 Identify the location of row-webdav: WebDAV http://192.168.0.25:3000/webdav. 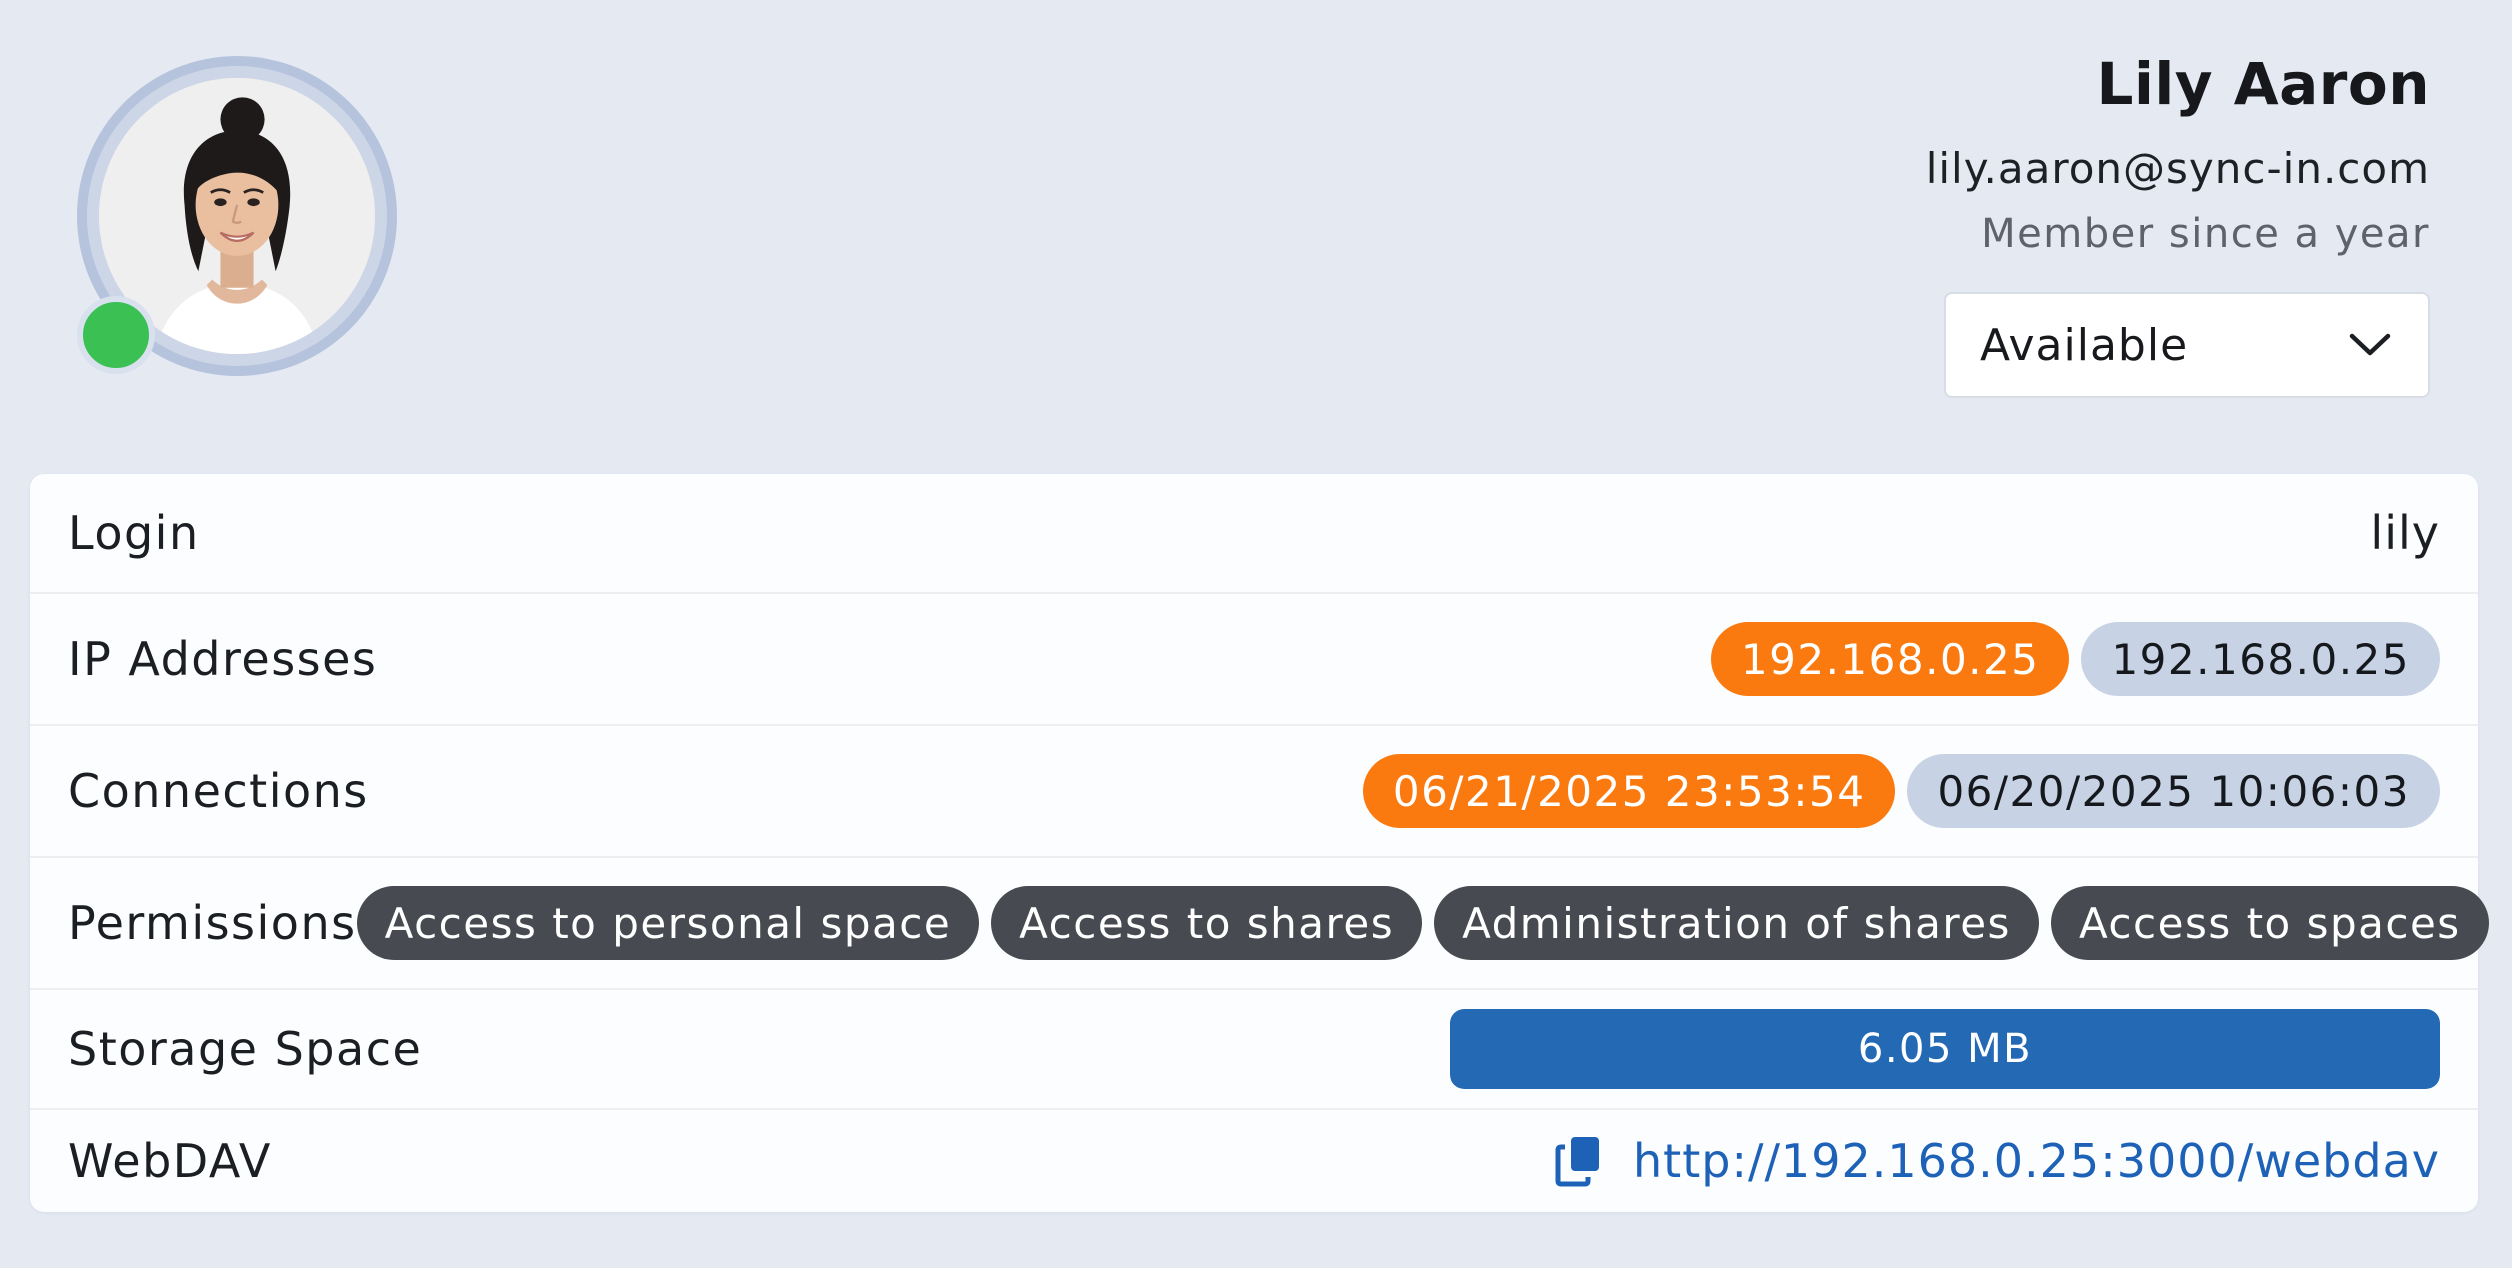
(1254, 1161).